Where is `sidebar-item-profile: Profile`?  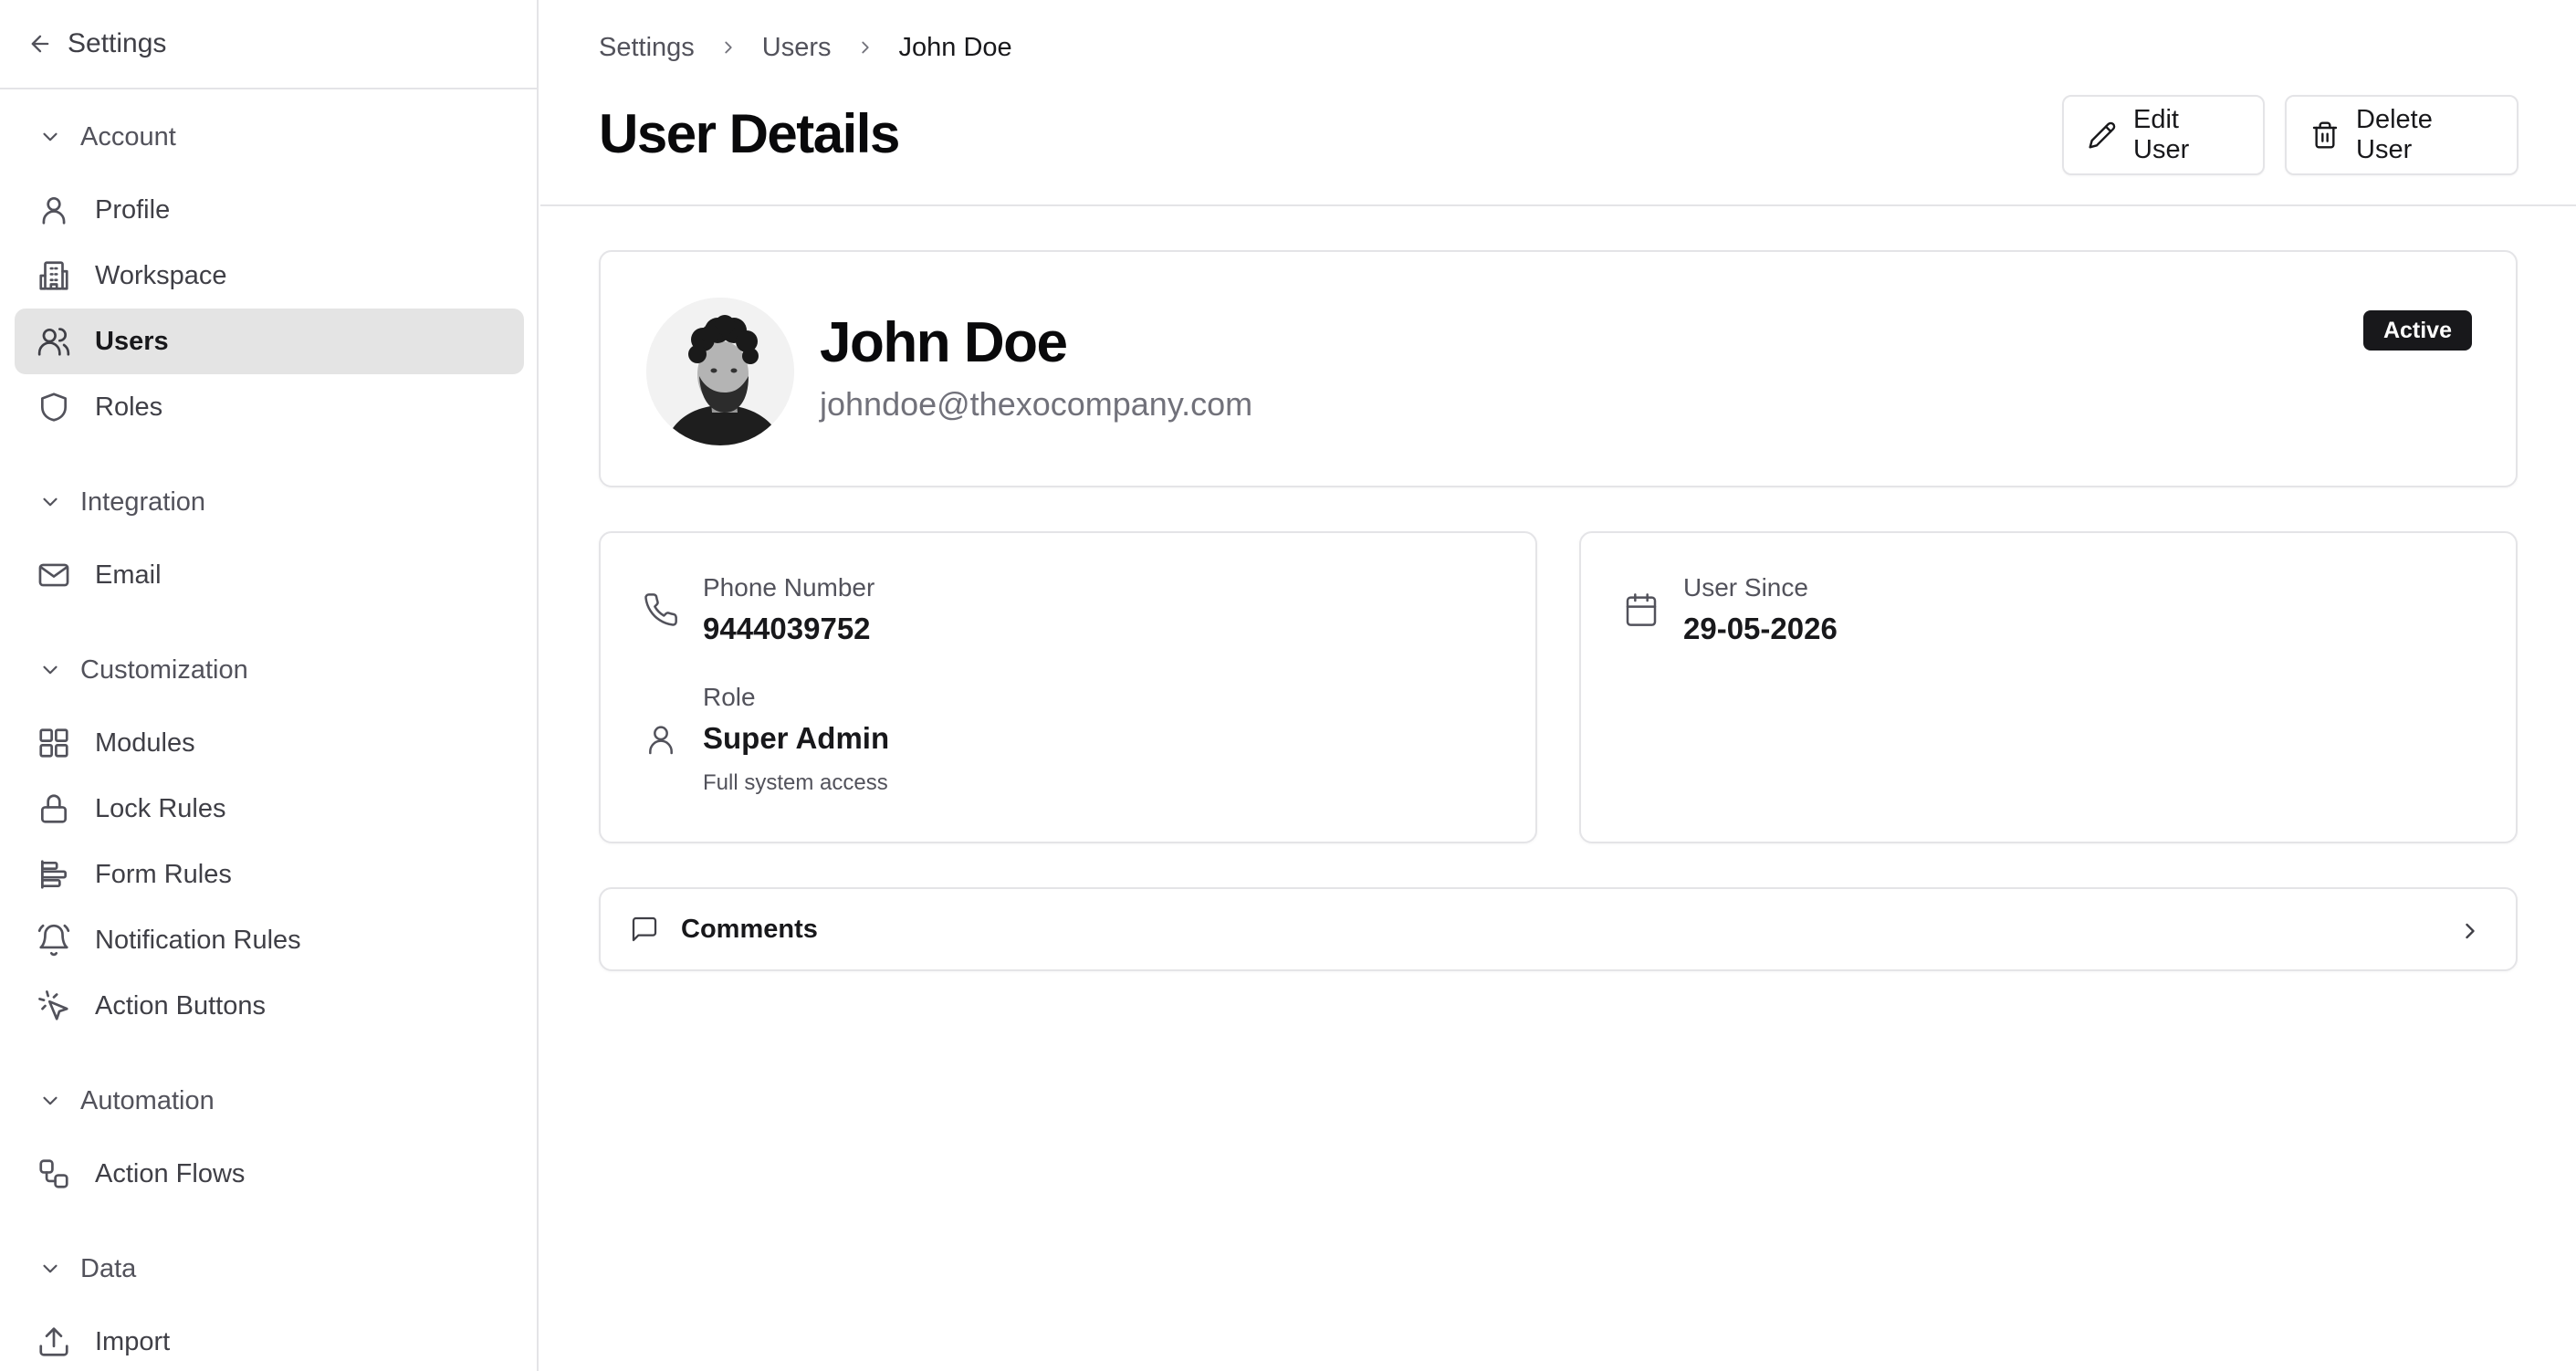 sidebar-item-profile: Profile is located at coordinates (269, 210).